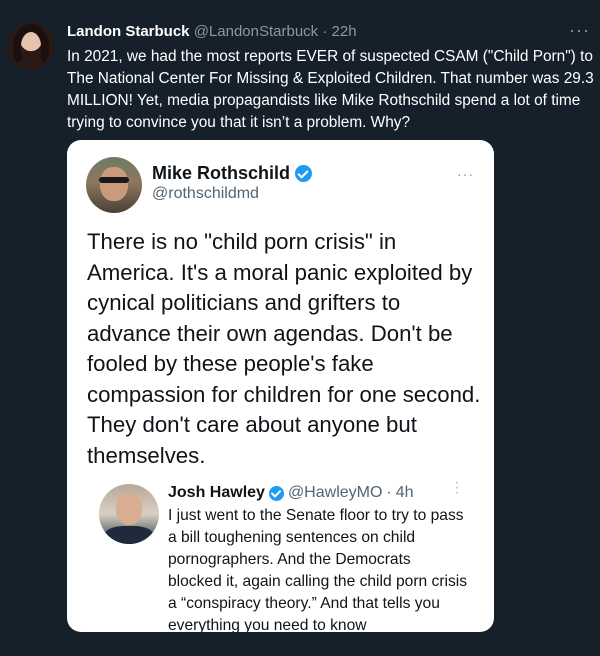 This screenshot has height=656, width=600. Describe the element at coordinates (579, 30) in the screenshot. I see `more-options-icon: ···` at that location.